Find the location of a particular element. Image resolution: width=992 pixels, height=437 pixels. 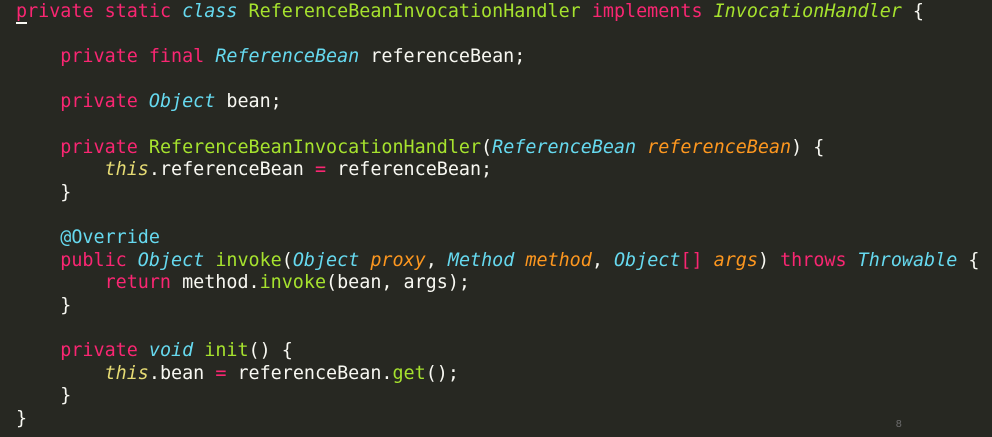

code-token: [] is located at coordinates (691, 260).